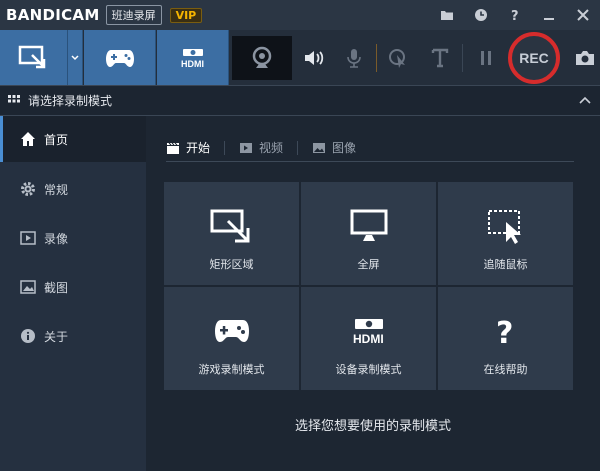 This screenshot has width=600, height=471. What do you see at coordinates (28, 336) in the screenshot?
I see `info-icon` at bounding box center [28, 336].